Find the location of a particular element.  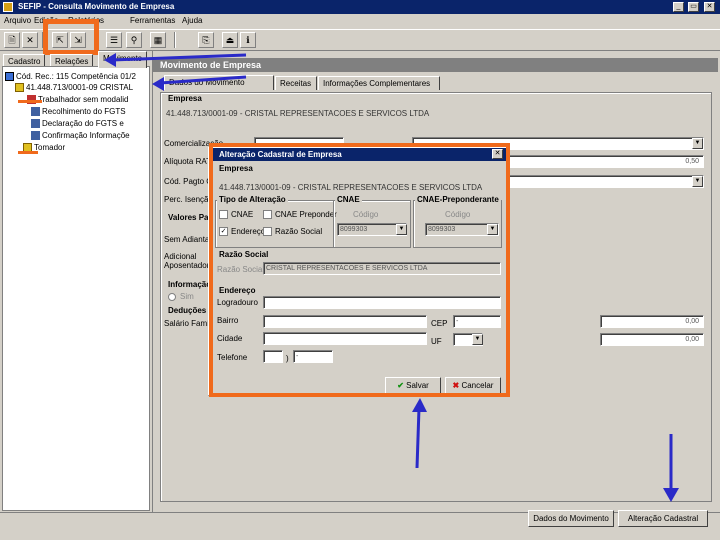

tab-movimento: Movimento is located at coordinates (123, 59).